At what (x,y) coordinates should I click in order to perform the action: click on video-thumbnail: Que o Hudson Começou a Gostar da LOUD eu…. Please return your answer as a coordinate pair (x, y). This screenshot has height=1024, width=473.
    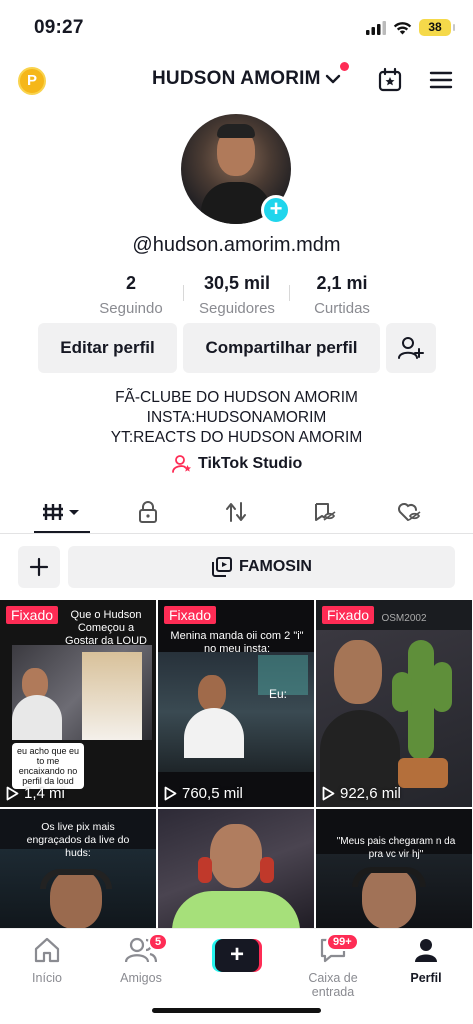
    Looking at the image, I should click on (78, 703).